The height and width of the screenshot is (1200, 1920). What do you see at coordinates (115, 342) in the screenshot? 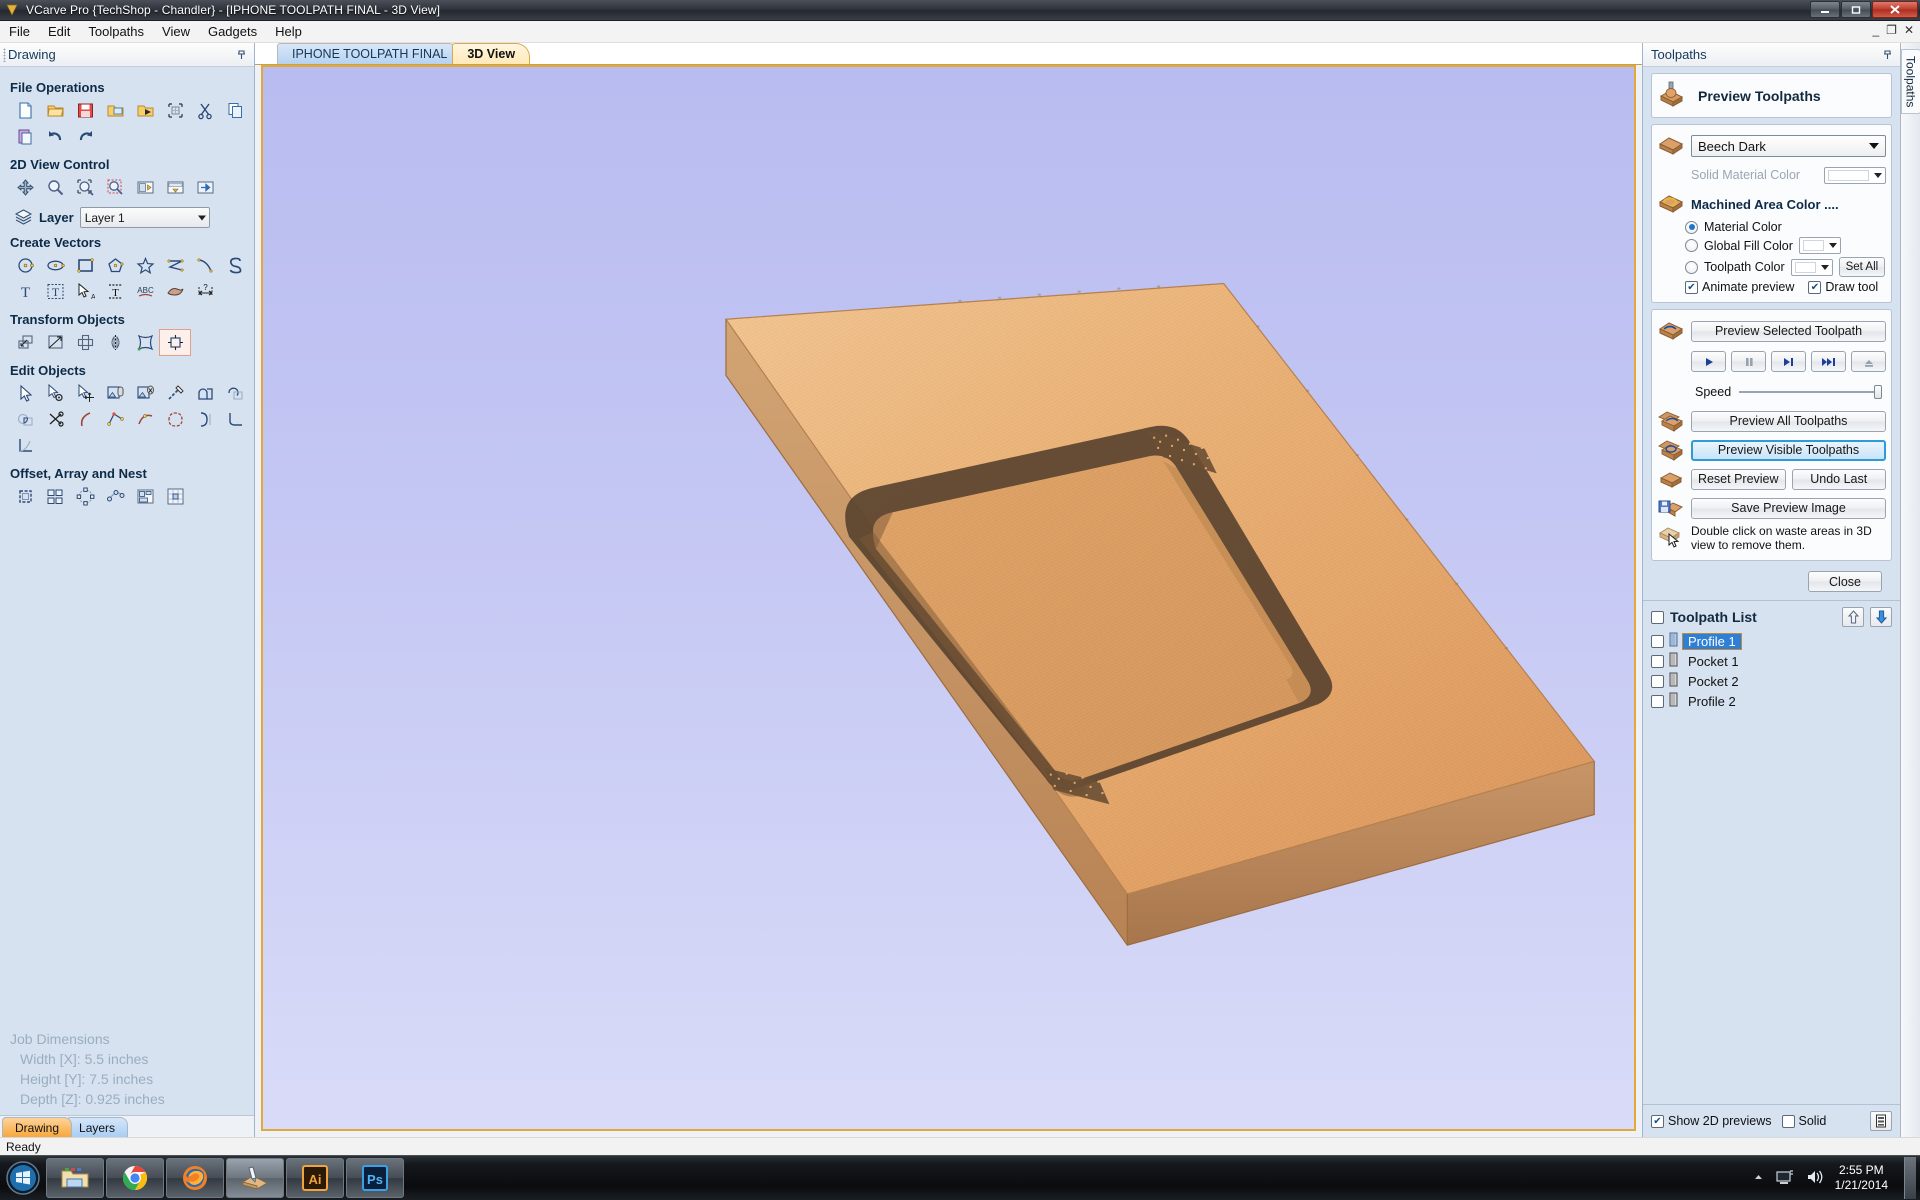
I see `mirror-icon` at bounding box center [115, 342].